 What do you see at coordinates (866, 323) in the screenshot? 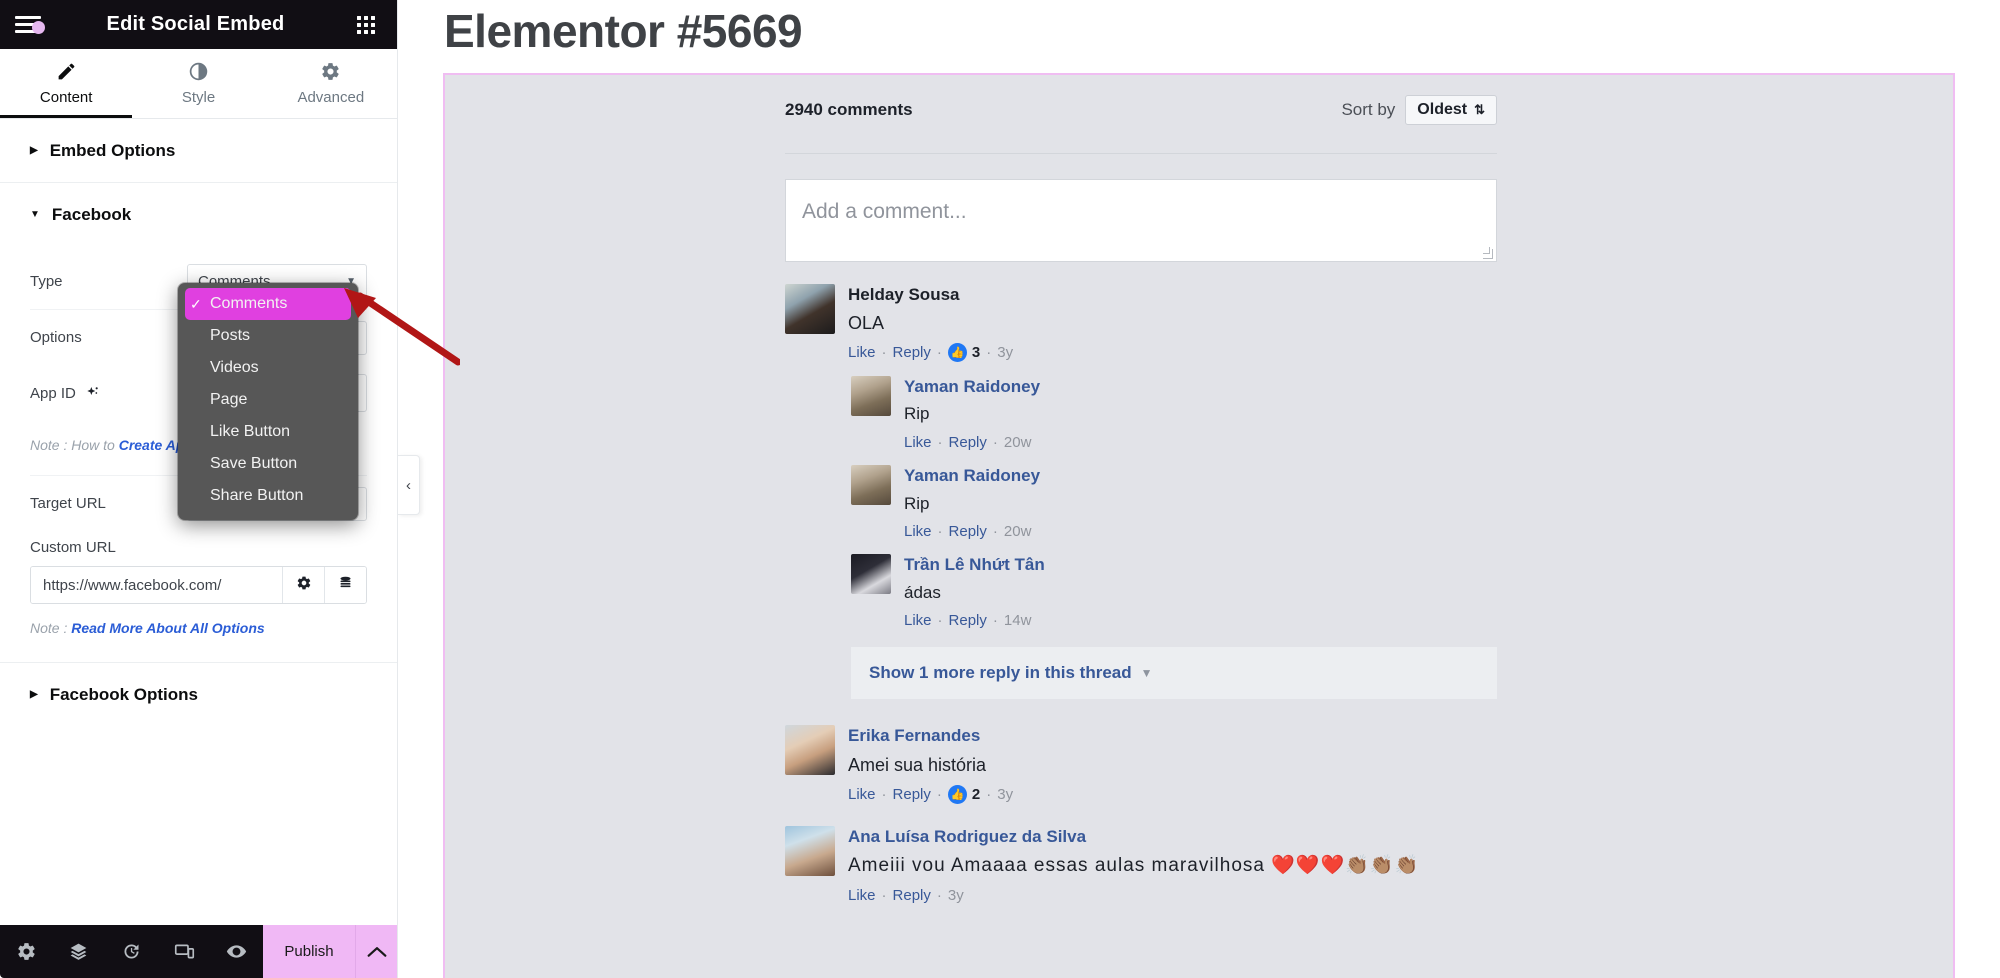
I see `comment-text: OLA` at bounding box center [866, 323].